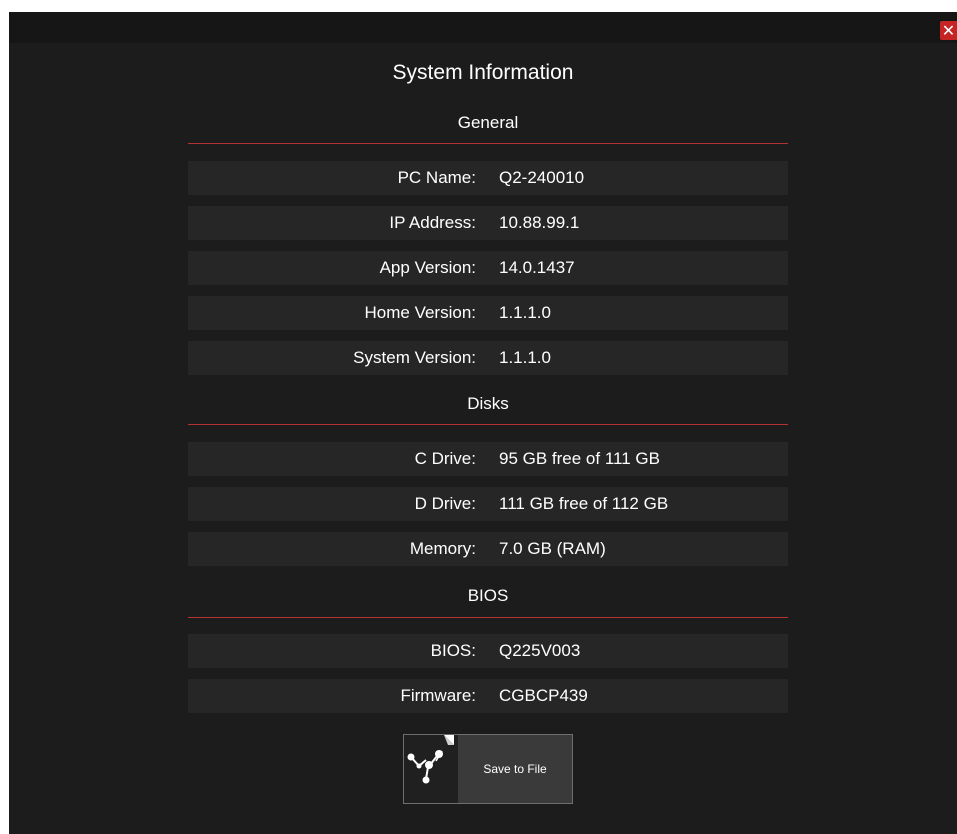 This screenshot has height=834, width=957. Describe the element at coordinates (488, 358) in the screenshot. I see `info-row-system-version: System Version: 1.1.1.0` at that location.